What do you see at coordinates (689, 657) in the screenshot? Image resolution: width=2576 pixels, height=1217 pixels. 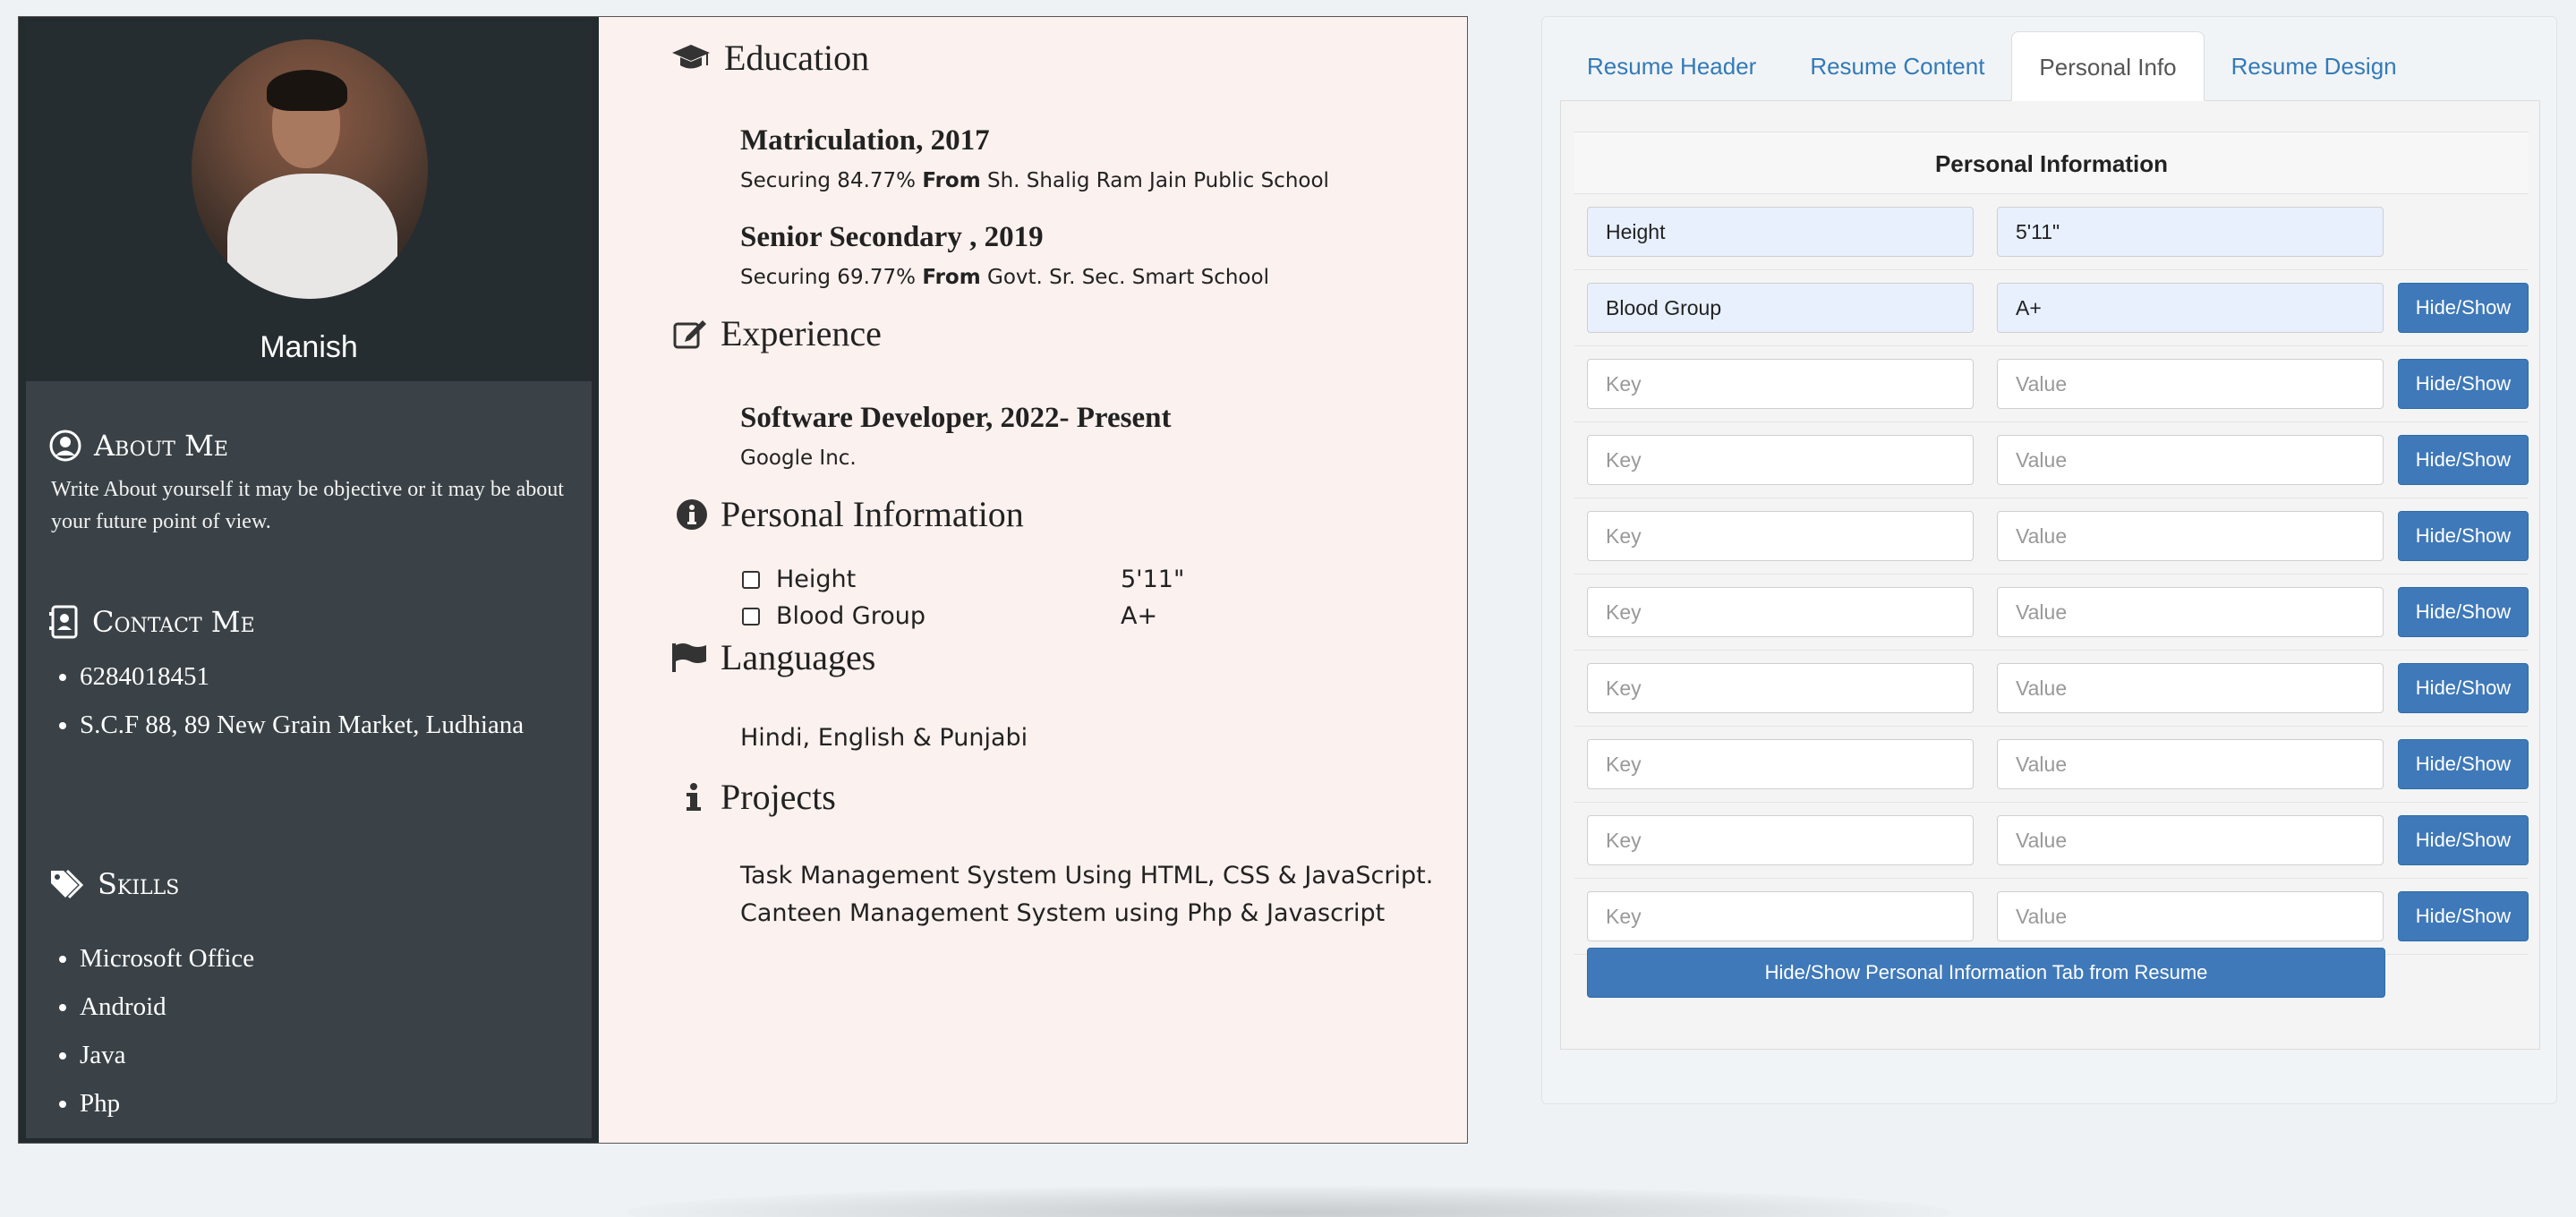 I see `flag-icon` at bounding box center [689, 657].